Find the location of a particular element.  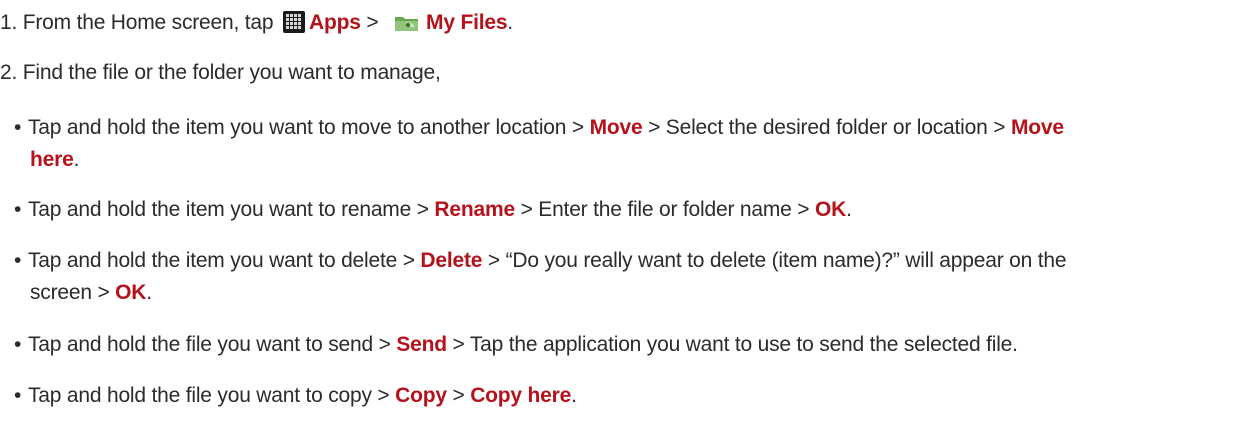

apps-grid-icon is located at coordinates (293, 22).